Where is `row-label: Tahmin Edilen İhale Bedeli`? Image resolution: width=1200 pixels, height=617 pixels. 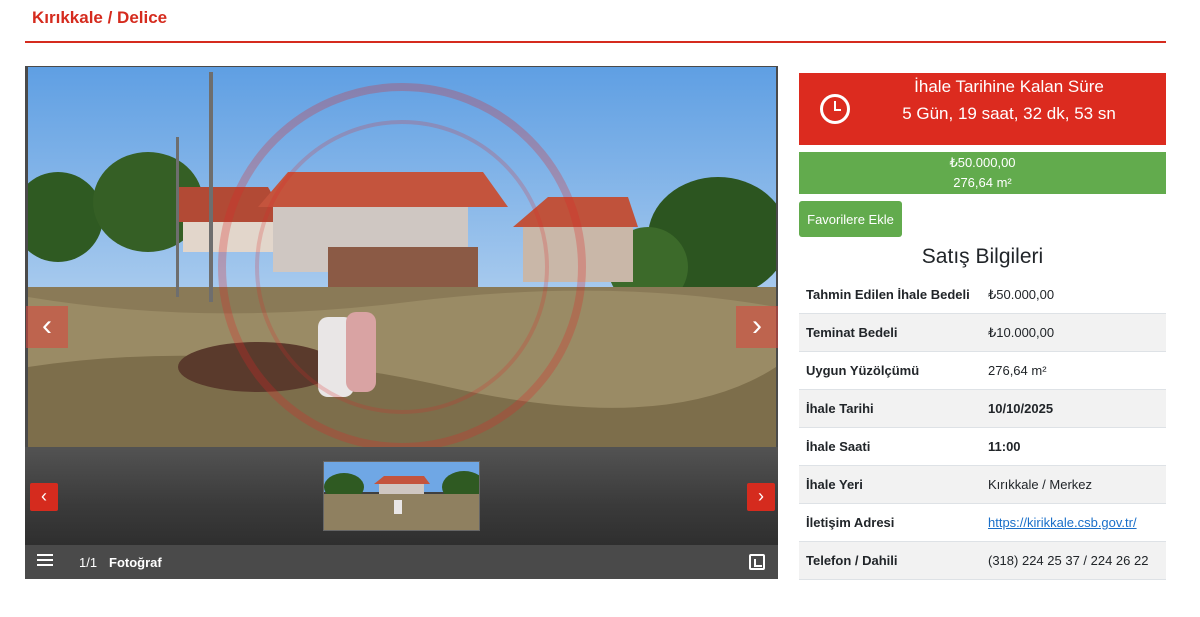 row-label: Tahmin Edilen İhale Bedeli is located at coordinates (890, 295).